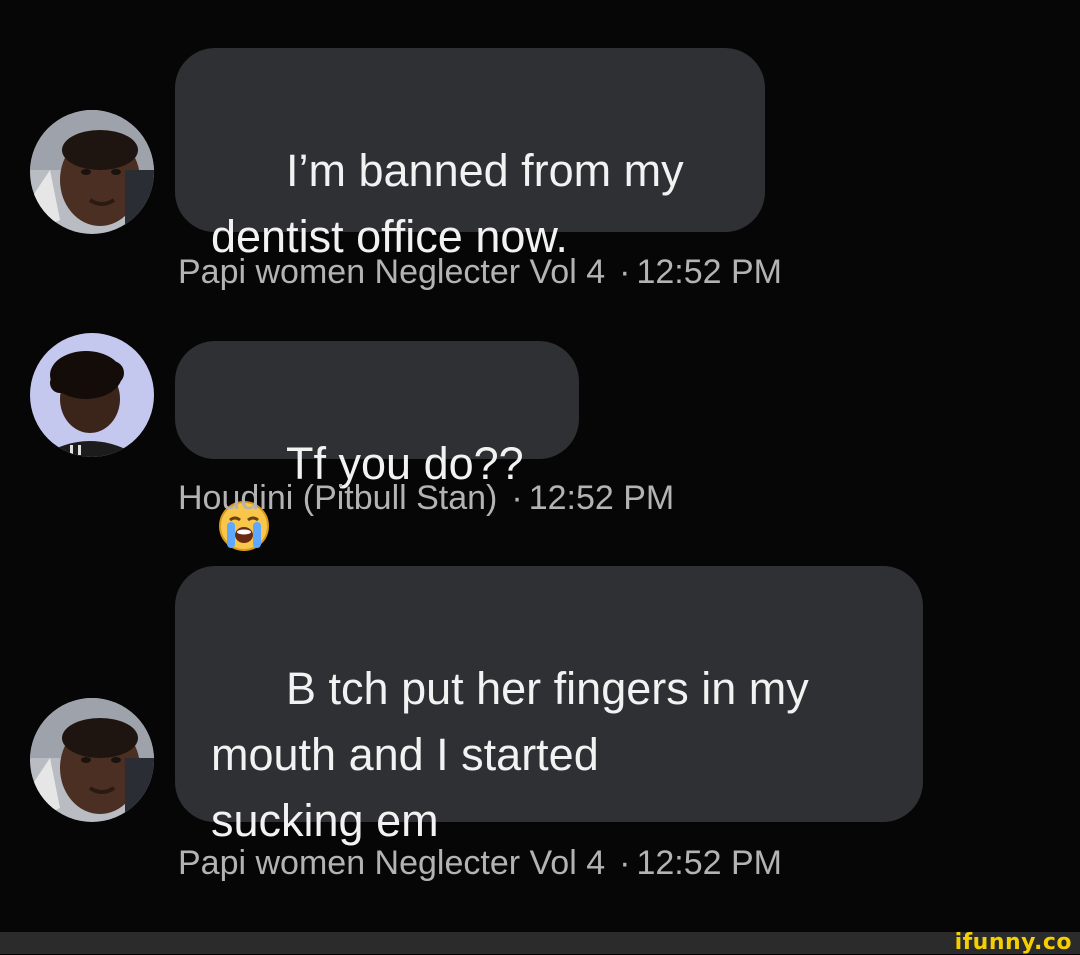 The width and height of the screenshot is (1080, 955). I want to click on profile-photo-curly-hair-icon, so click(92, 395).